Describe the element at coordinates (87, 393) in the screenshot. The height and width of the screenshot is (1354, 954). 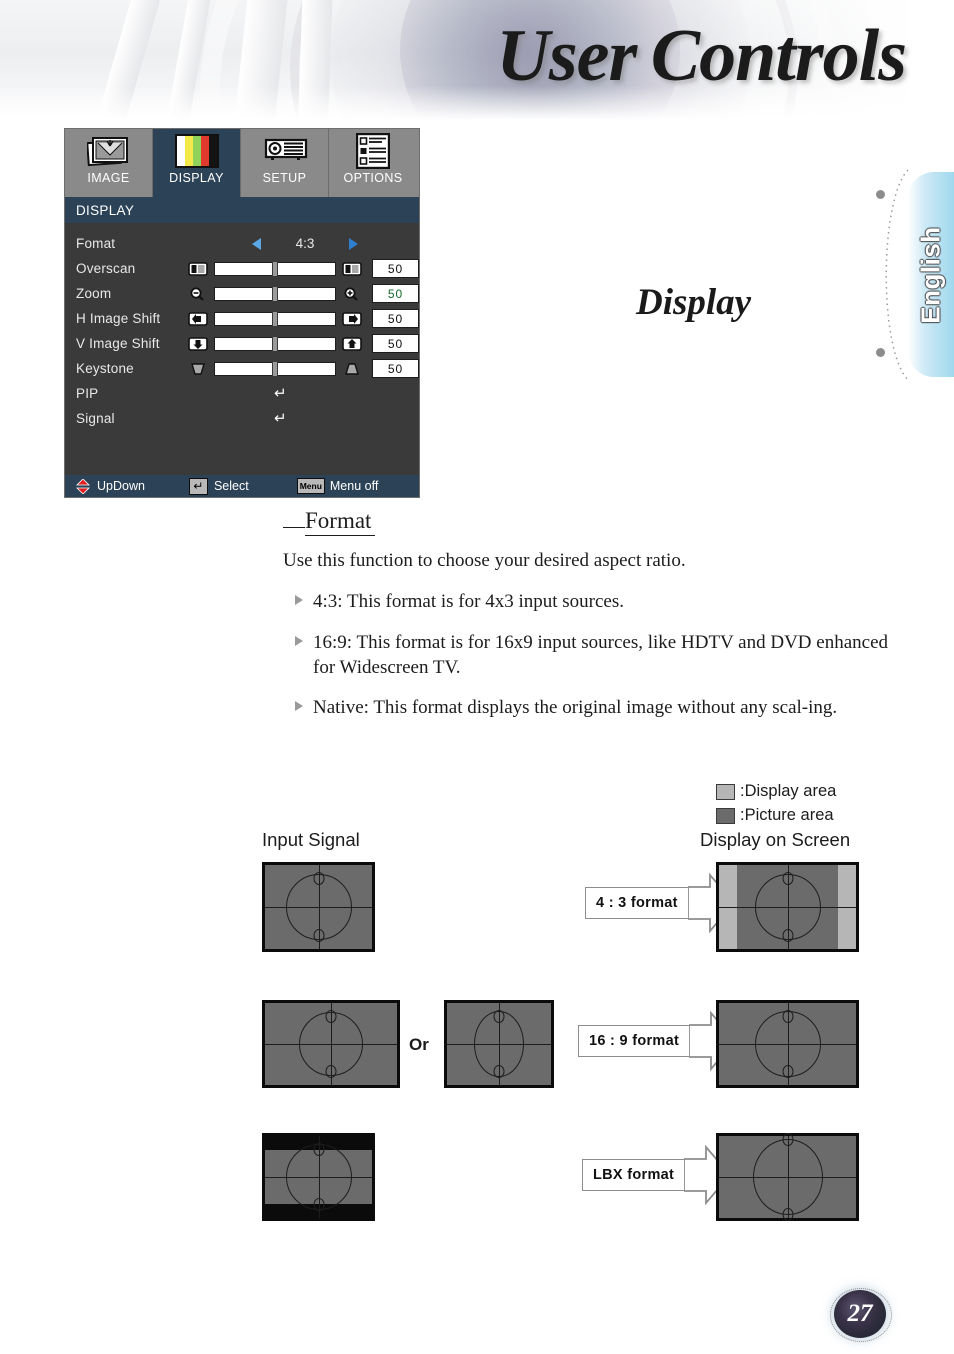
I see `osd-row-pip-label: PIP` at that location.